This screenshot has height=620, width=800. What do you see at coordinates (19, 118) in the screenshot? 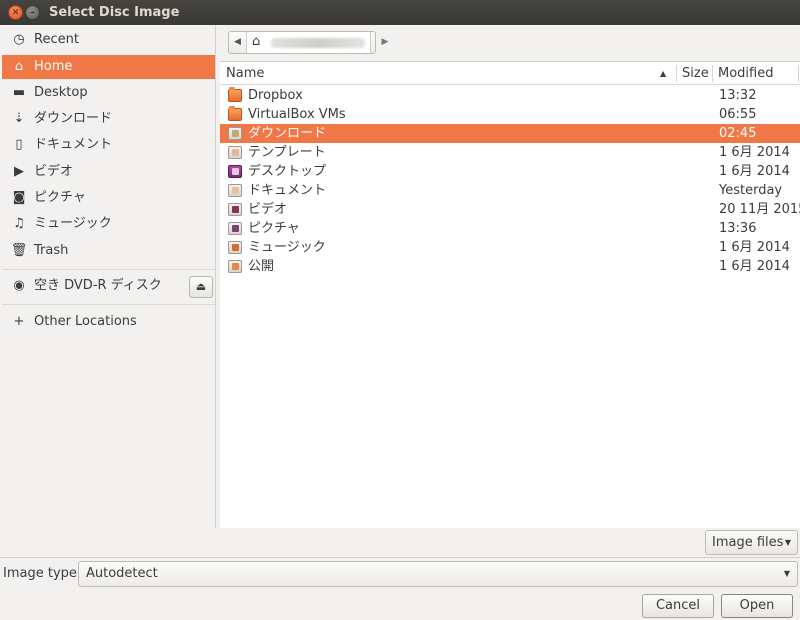
I see `download-arrow-icon: ⇣` at bounding box center [19, 118].